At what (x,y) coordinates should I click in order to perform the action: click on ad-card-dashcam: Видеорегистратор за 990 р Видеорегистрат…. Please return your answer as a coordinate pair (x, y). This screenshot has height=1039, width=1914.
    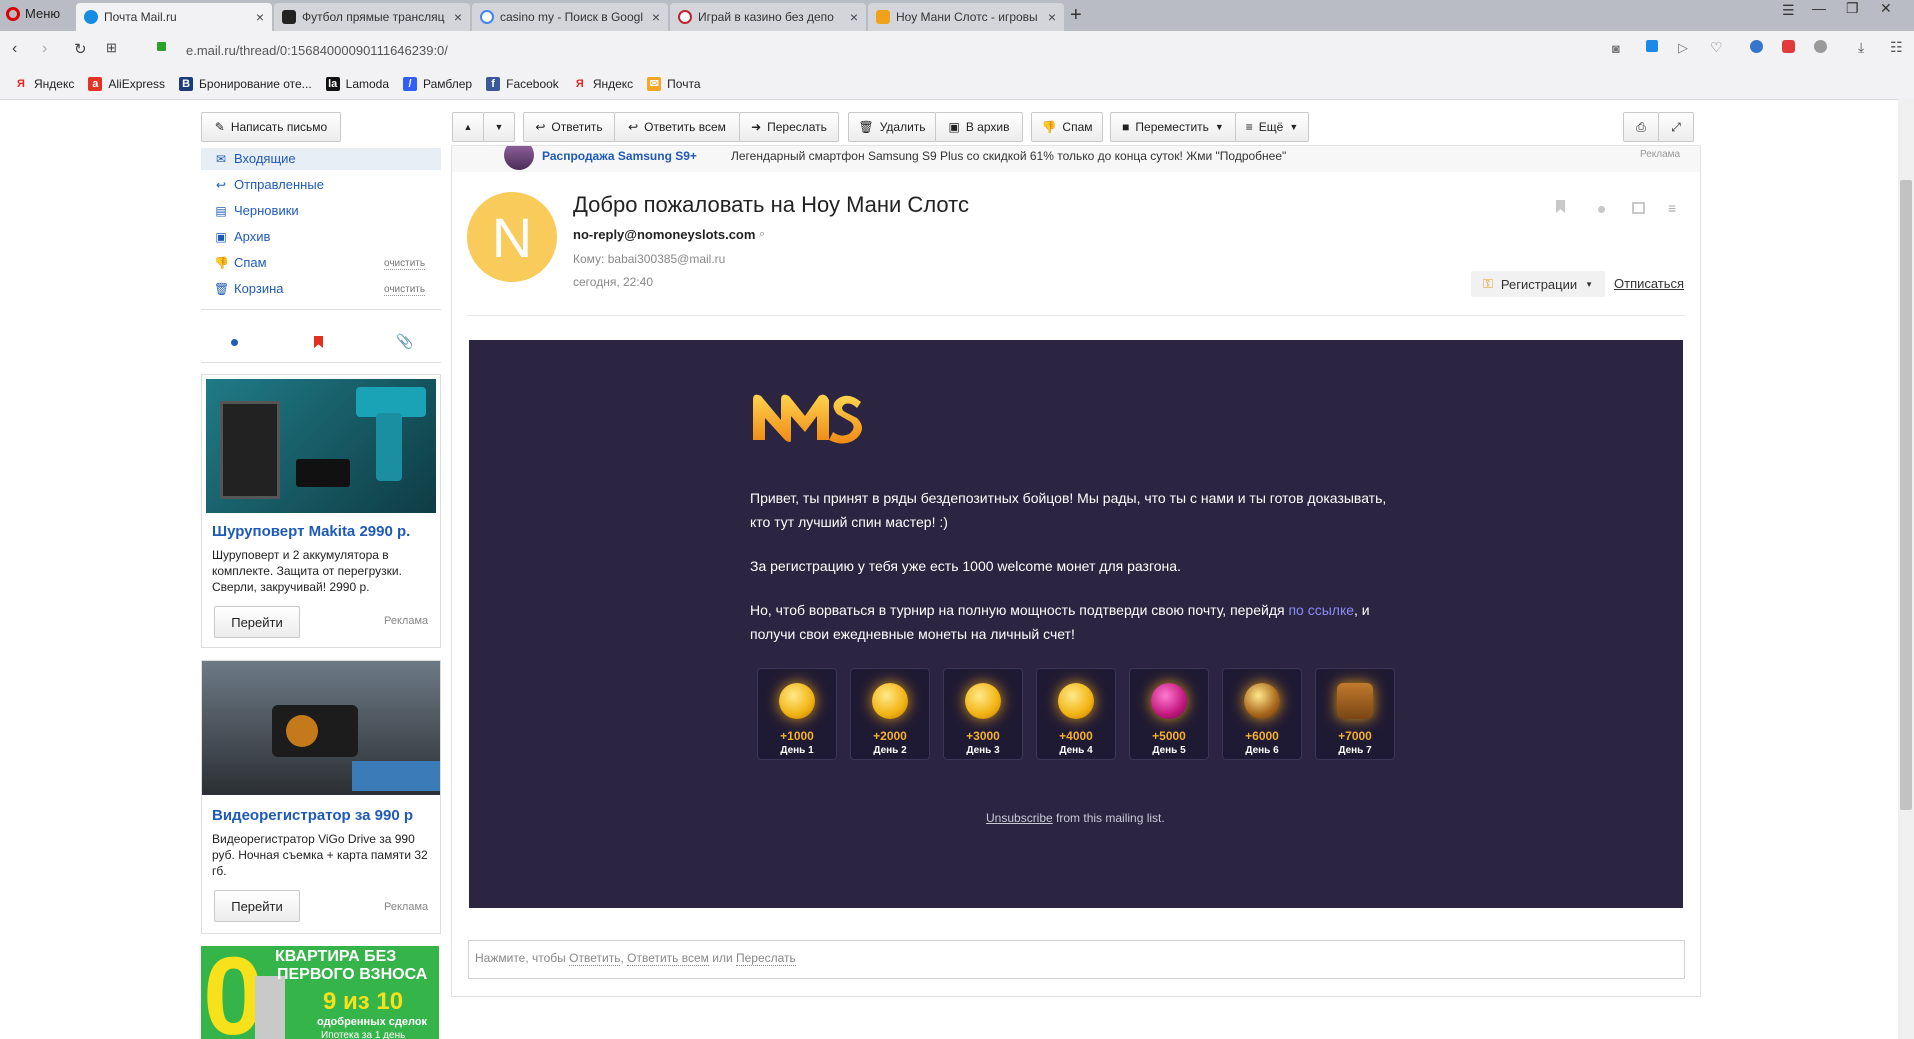
    Looking at the image, I should click on (321, 797).